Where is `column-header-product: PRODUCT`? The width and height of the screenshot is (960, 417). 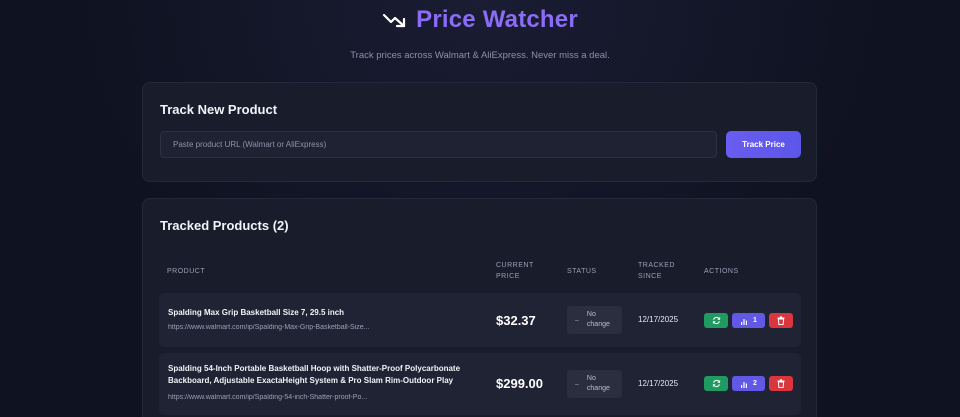 column-header-product: PRODUCT is located at coordinates (186, 271).